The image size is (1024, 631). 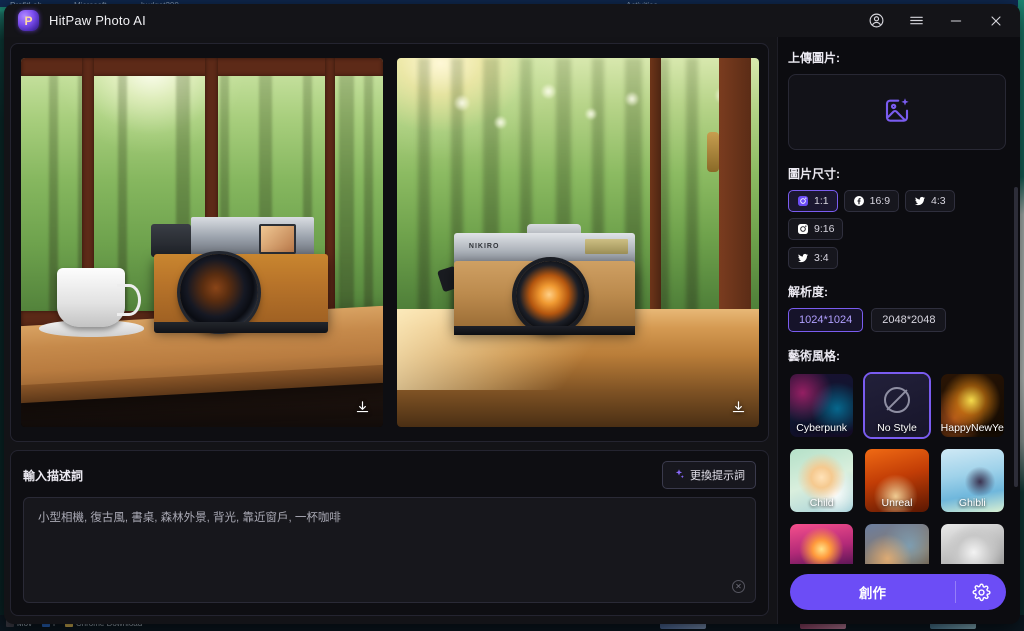 What do you see at coordinates (821, 503) in the screenshot?
I see `style-label: Child` at bounding box center [821, 503].